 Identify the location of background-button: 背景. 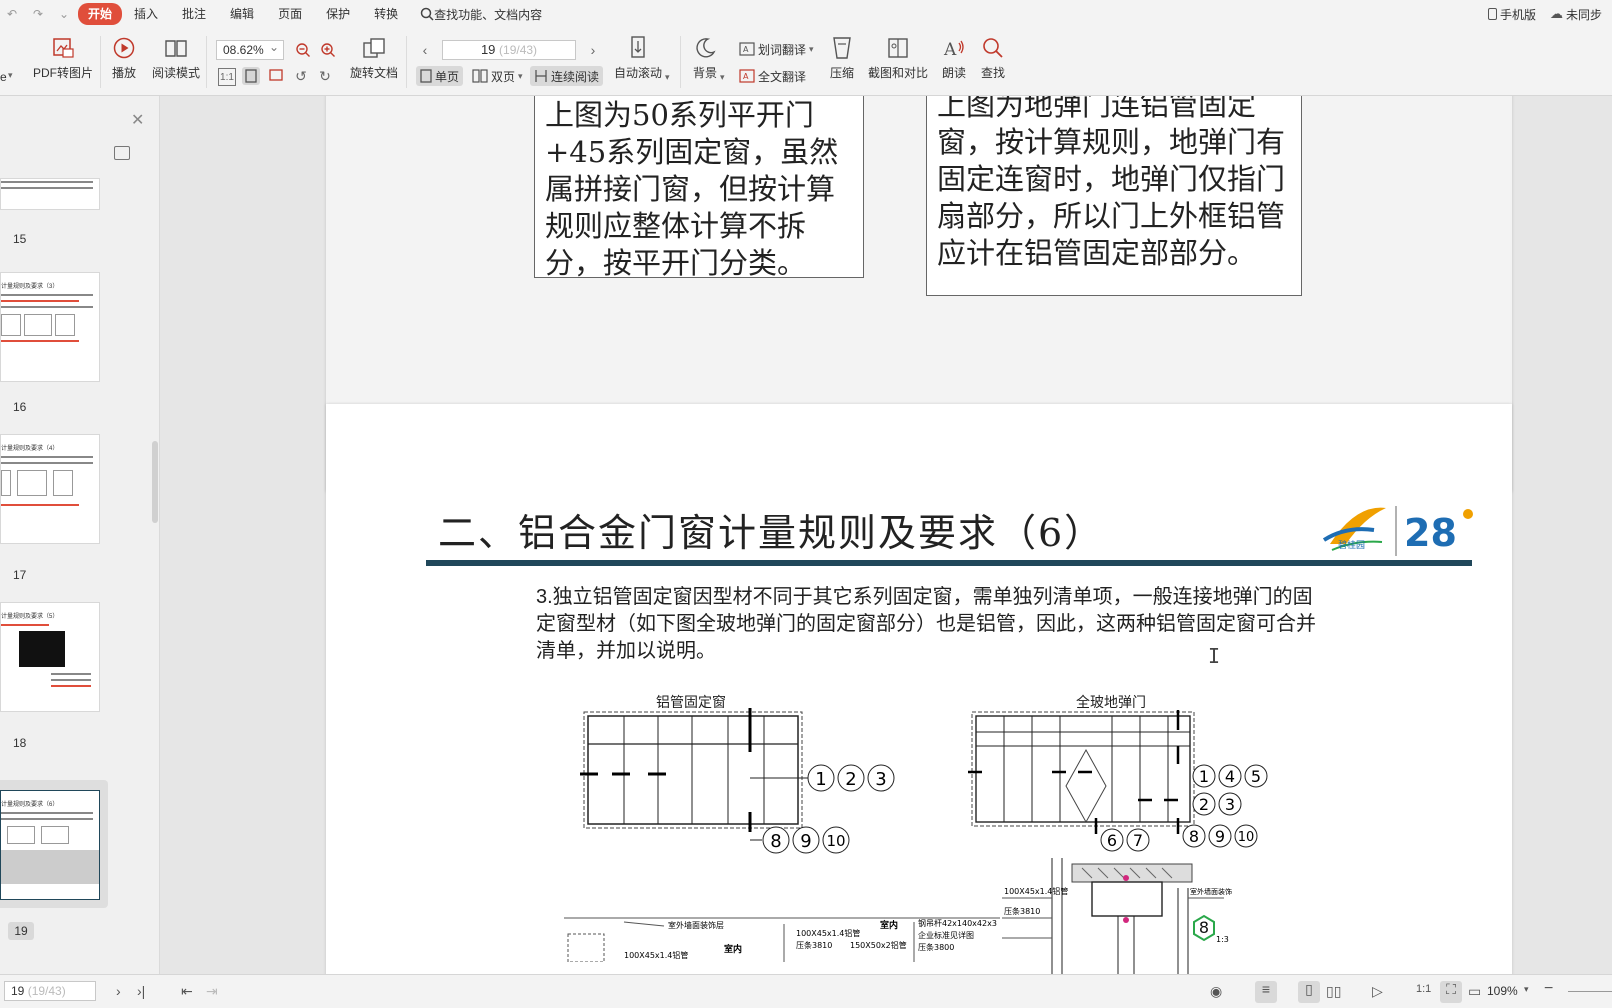
(705, 58).